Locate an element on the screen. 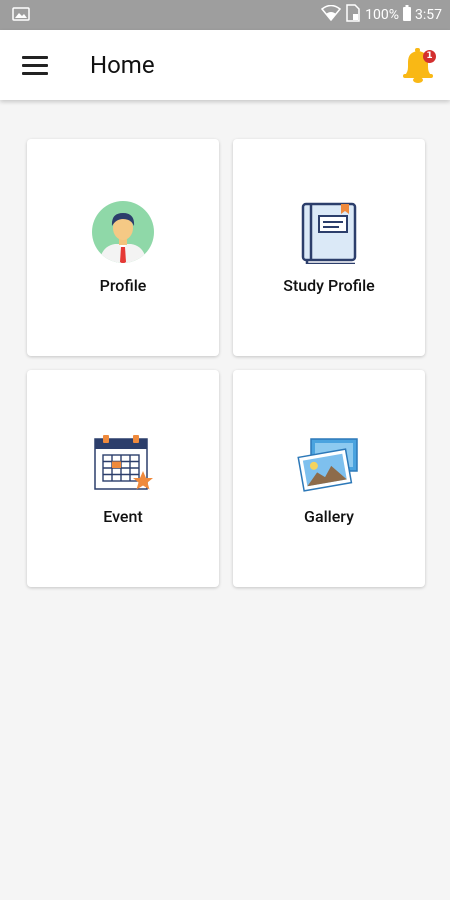  status-indicators: 100% 3:57 is located at coordinates (381, 15).